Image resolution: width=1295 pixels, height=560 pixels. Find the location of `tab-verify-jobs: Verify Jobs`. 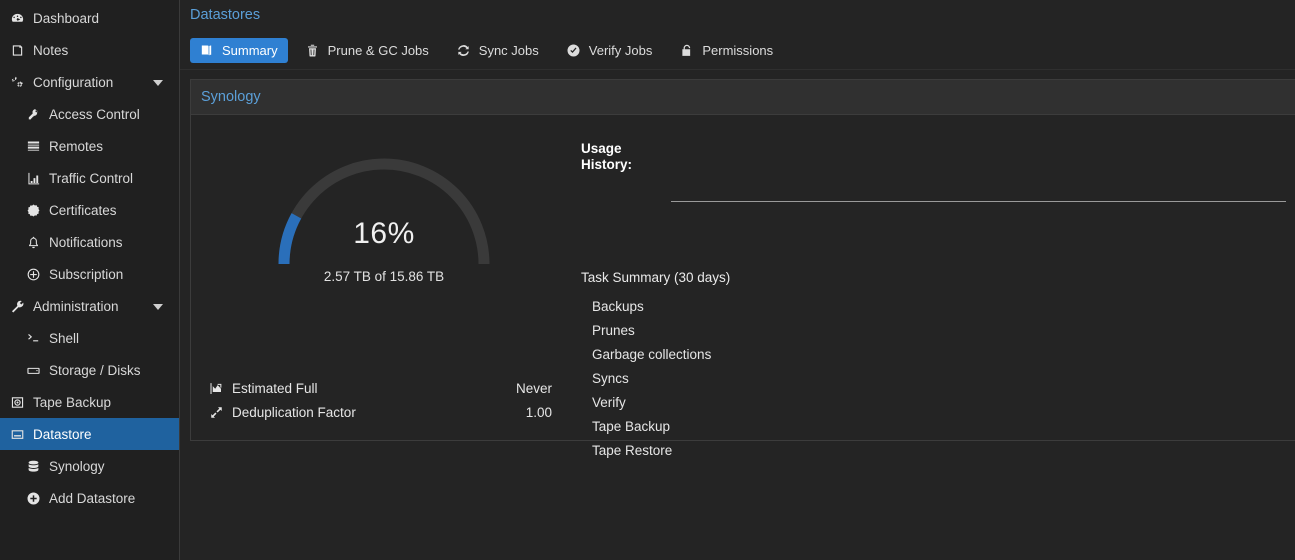

tab-verify-jobs: Verify Jobs is located at coordinates (610, 50).